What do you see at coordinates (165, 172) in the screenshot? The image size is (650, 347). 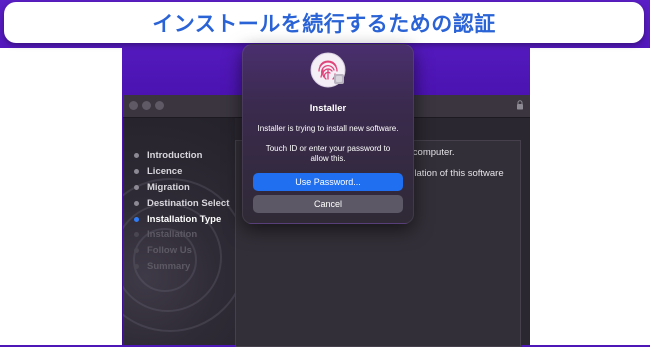 I see `step-label: Licence` at bounding box center [165, 172].